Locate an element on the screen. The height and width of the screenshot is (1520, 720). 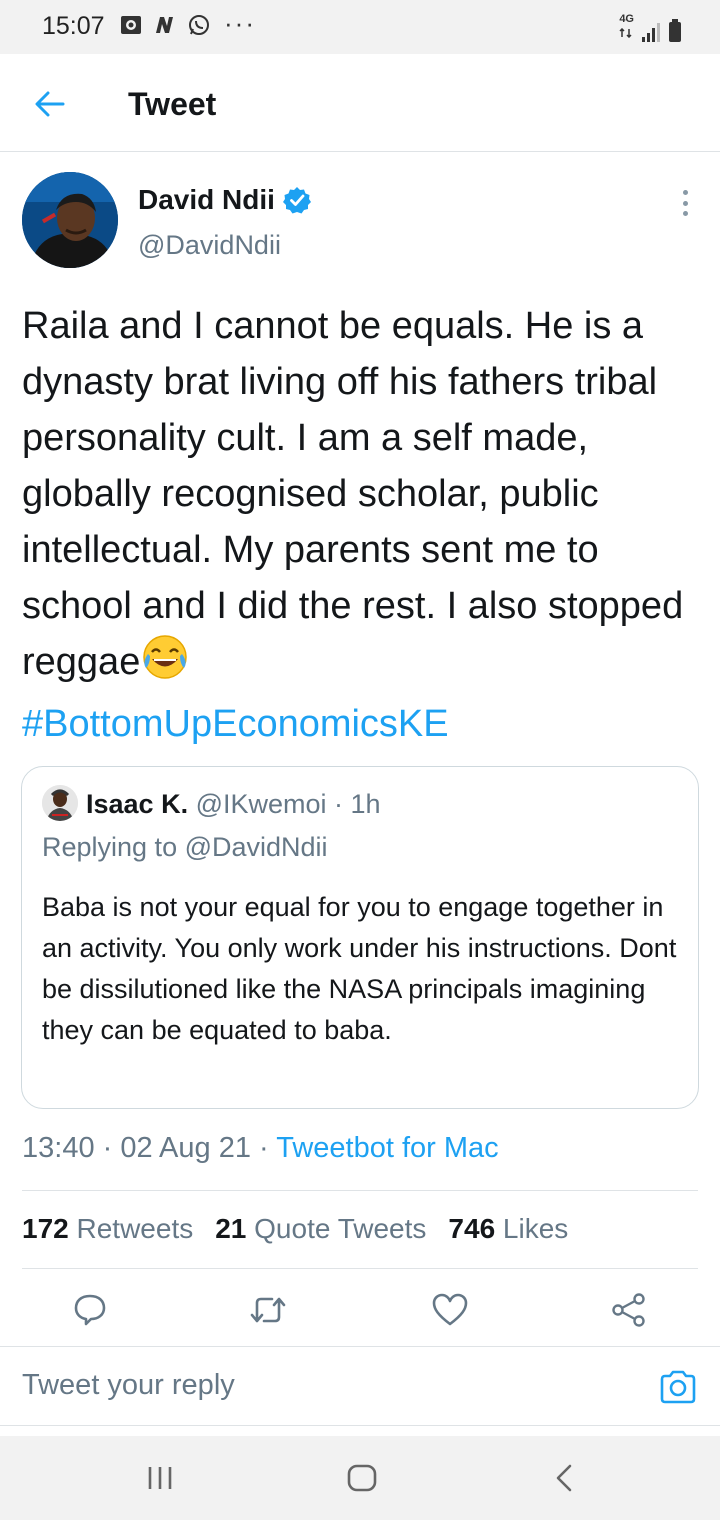
top-app-bar: Tweet is located at coordinates (360, 103).